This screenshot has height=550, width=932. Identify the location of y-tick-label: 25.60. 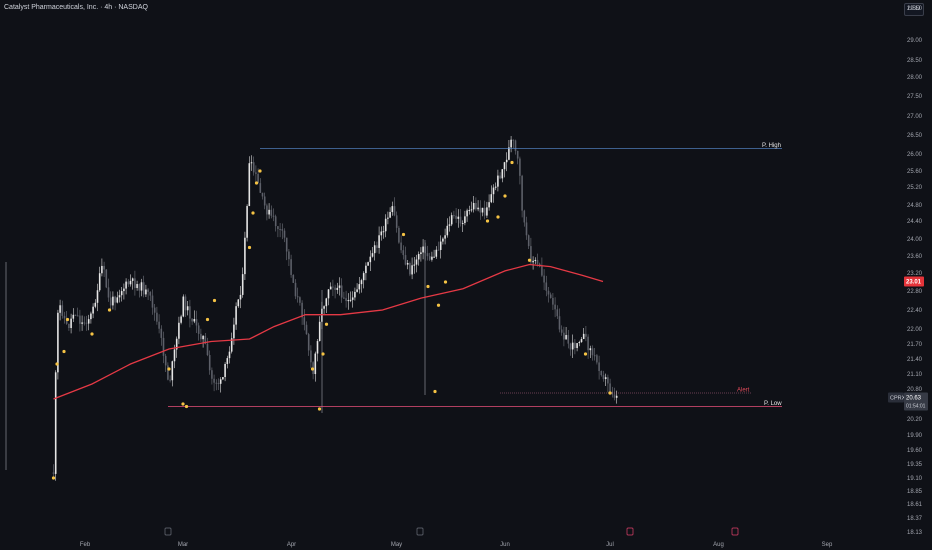
(915, 172).